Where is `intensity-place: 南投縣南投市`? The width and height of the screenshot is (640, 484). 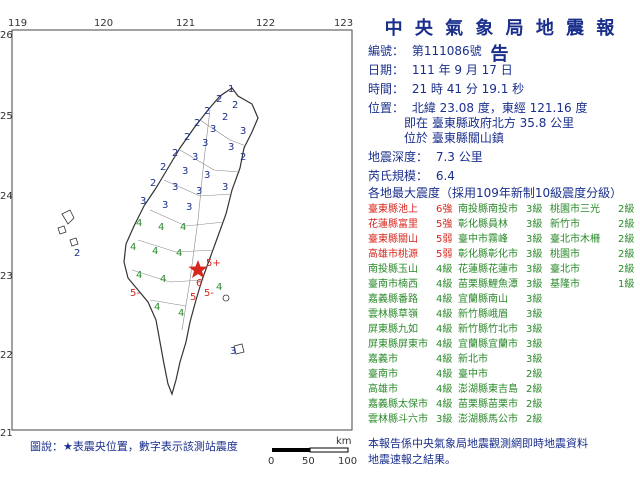
intensity-place: 南投縣南投市 is located at coordinates (488, 209).